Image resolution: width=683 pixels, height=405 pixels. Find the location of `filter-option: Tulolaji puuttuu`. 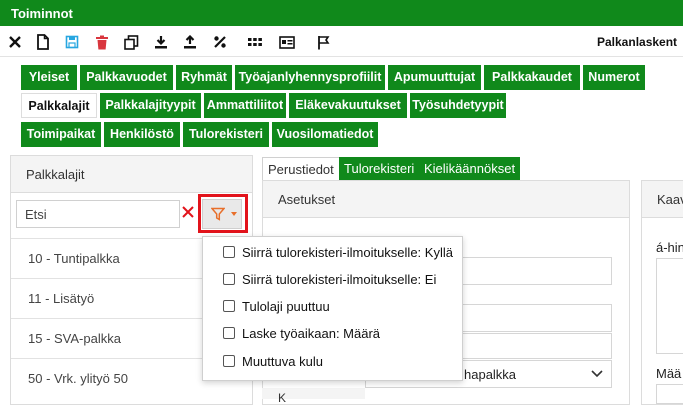

filter-option: Tulolaji puuttuu is located at coordinates (276, 306).